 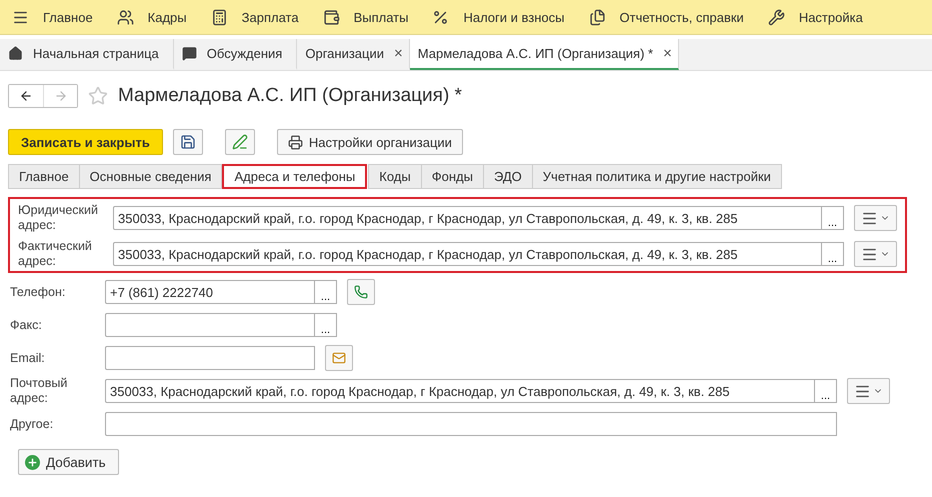 I want to click on menu-item: Отчетность, справки, so click(x=682, y=17).